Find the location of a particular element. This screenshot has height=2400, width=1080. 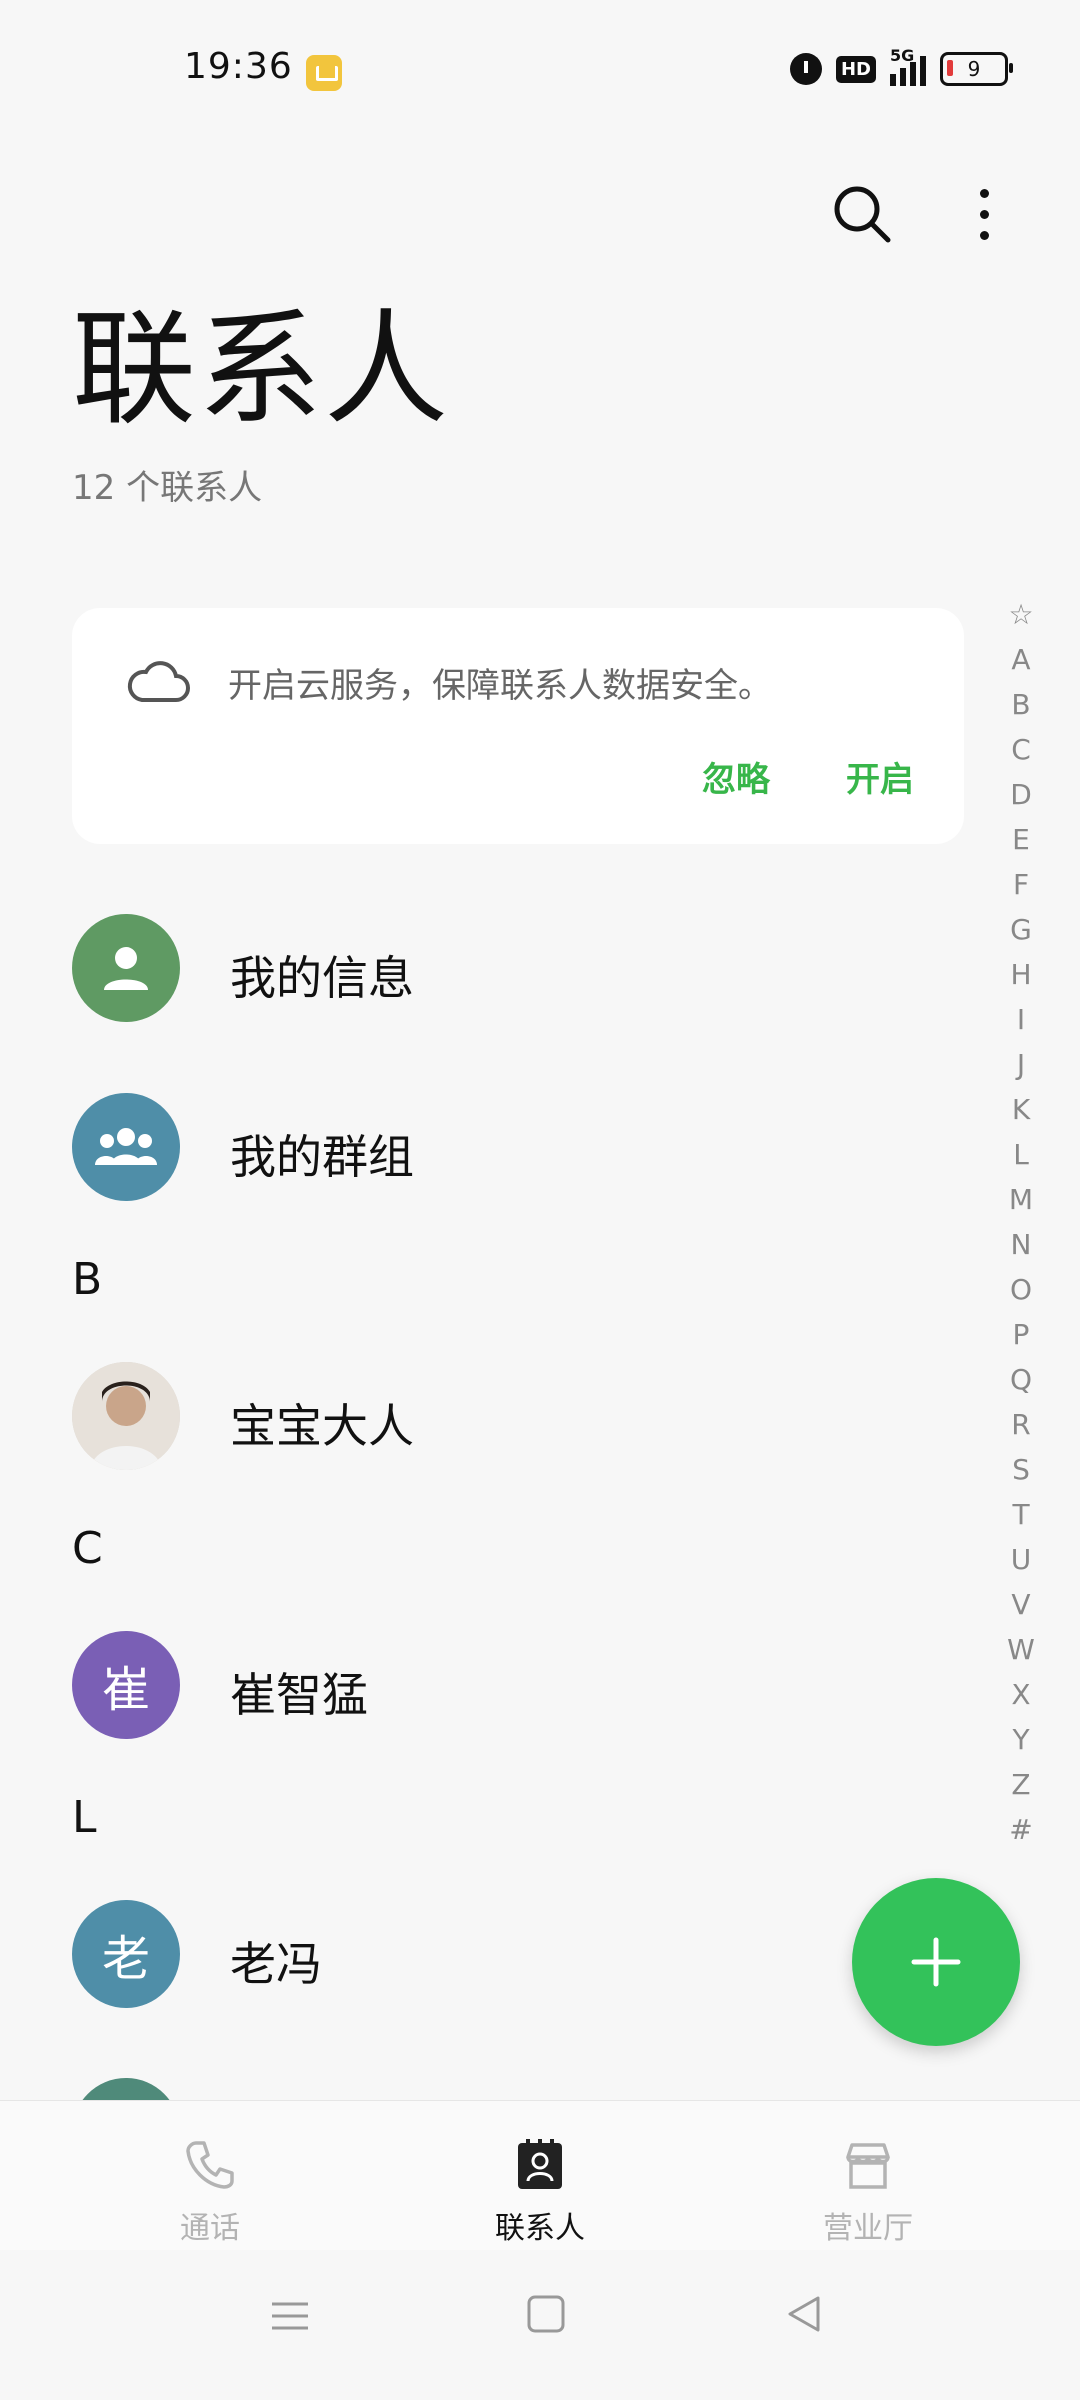

alphabet-index-letter: D is located at coordinates (1021, 794).